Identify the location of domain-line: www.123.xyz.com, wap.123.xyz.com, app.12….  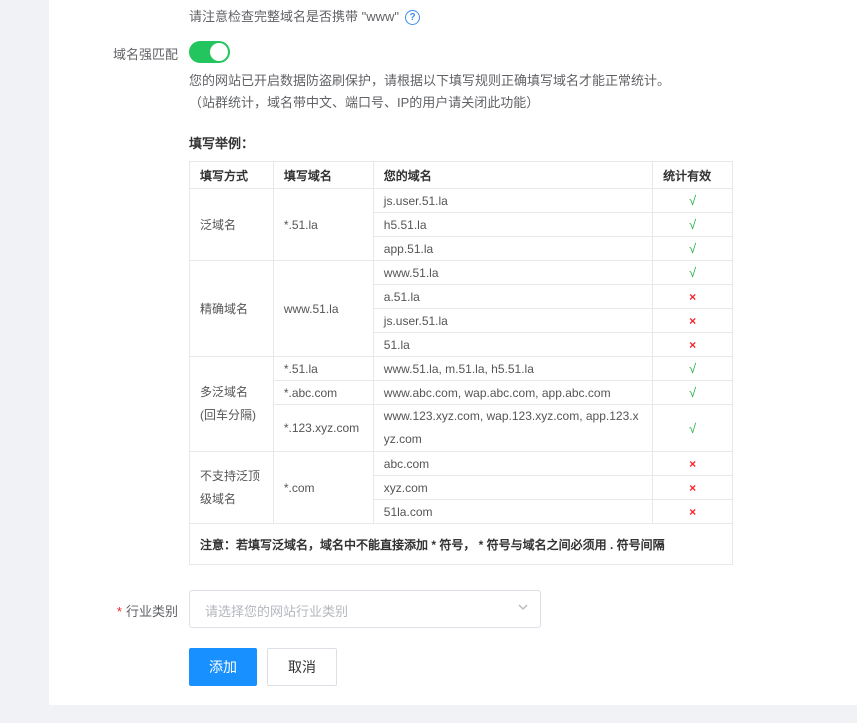
(511, 416).